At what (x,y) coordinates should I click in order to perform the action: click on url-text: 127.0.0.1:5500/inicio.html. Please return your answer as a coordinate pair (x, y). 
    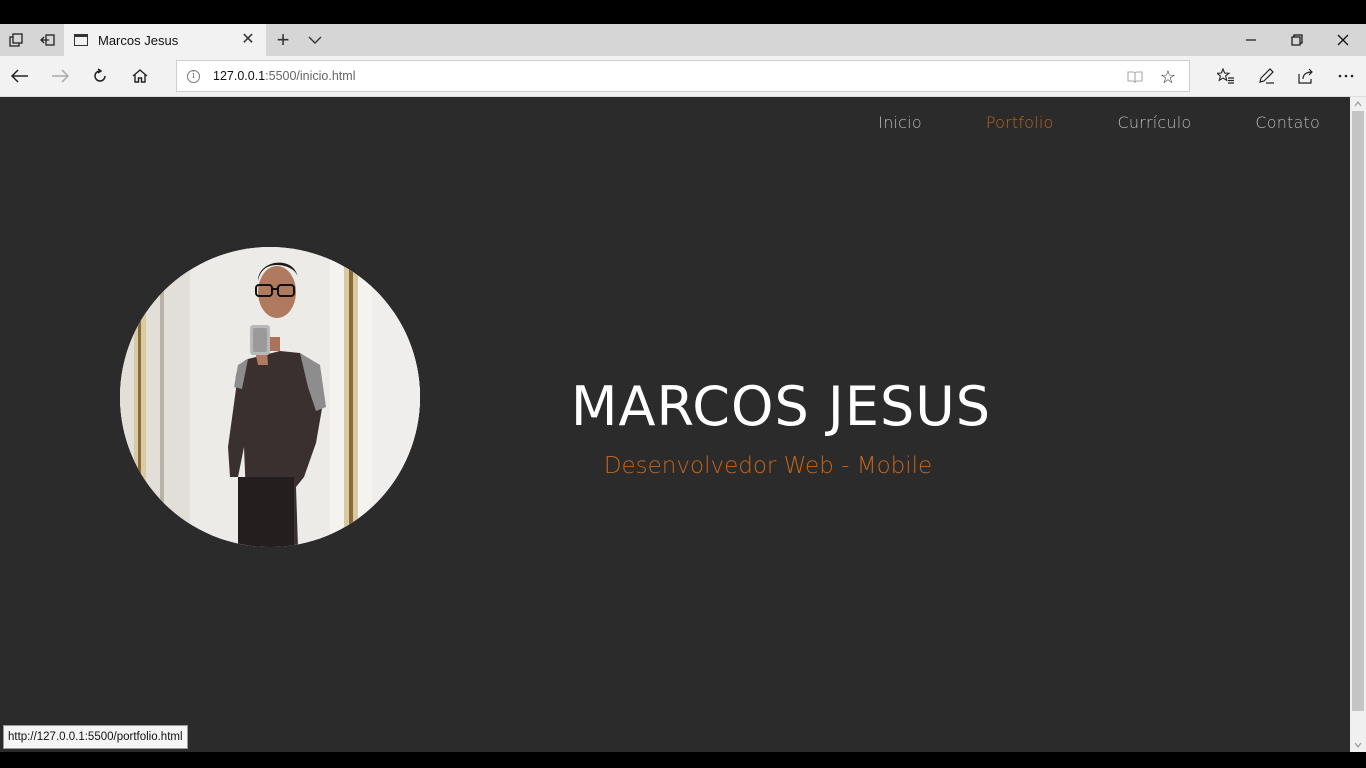
    Looking at the image, I should click on (284, 76).